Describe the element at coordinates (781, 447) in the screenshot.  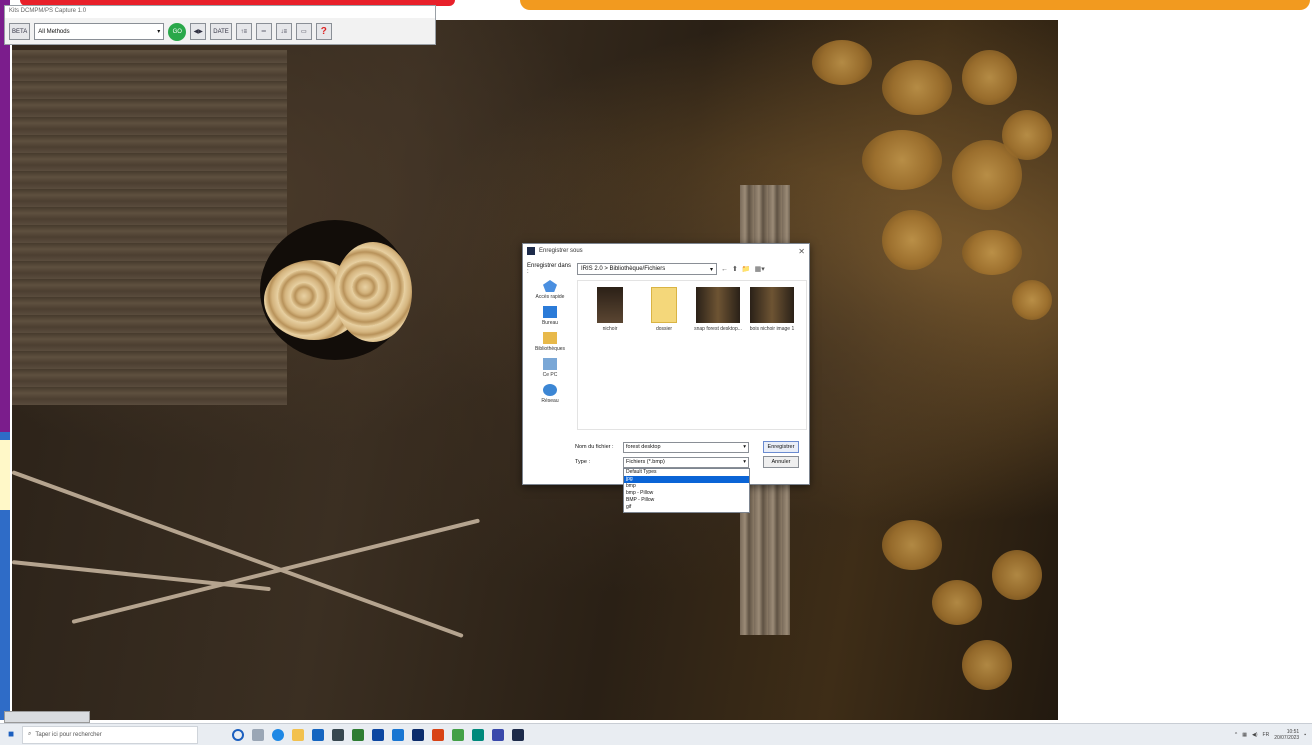
I see `save-button: Enregistrer` at that location.